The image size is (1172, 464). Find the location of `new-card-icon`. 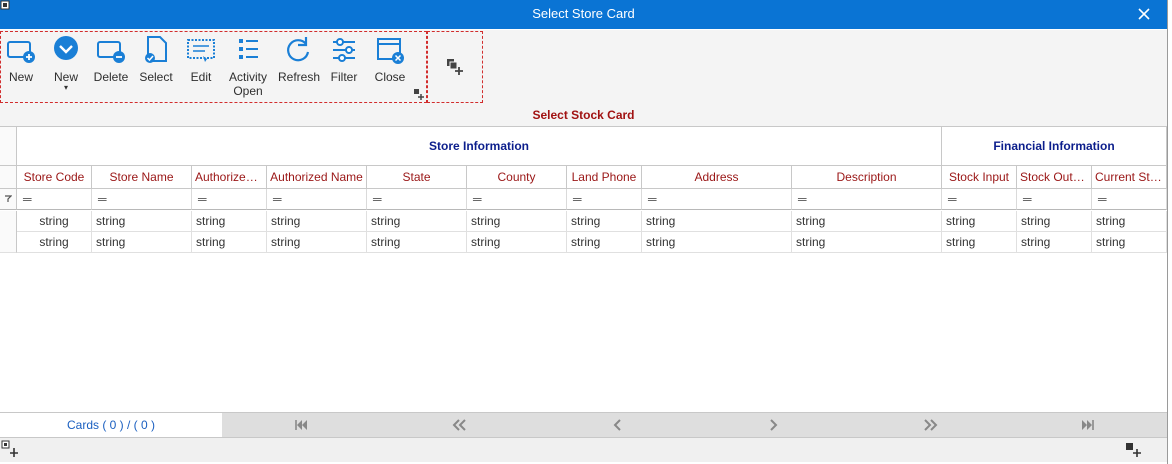

new-card-icon is located at coordinates (21, 52).